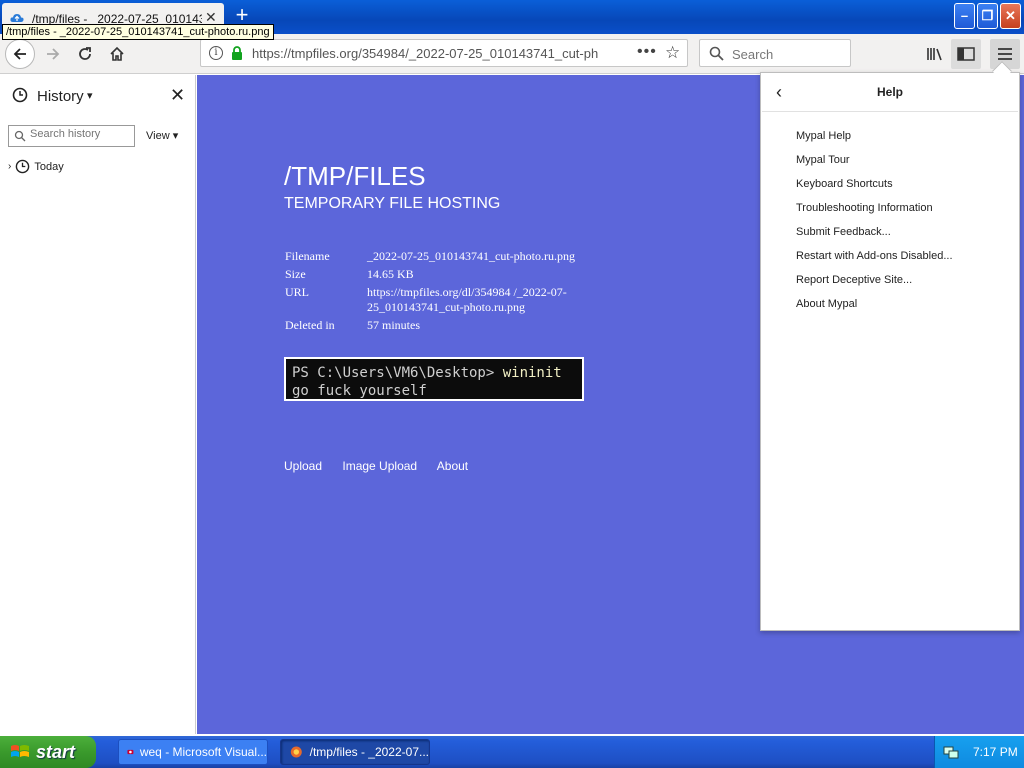 This screenshot has width=1024, height=768. I want to click on home-icon, so click(117, 53).